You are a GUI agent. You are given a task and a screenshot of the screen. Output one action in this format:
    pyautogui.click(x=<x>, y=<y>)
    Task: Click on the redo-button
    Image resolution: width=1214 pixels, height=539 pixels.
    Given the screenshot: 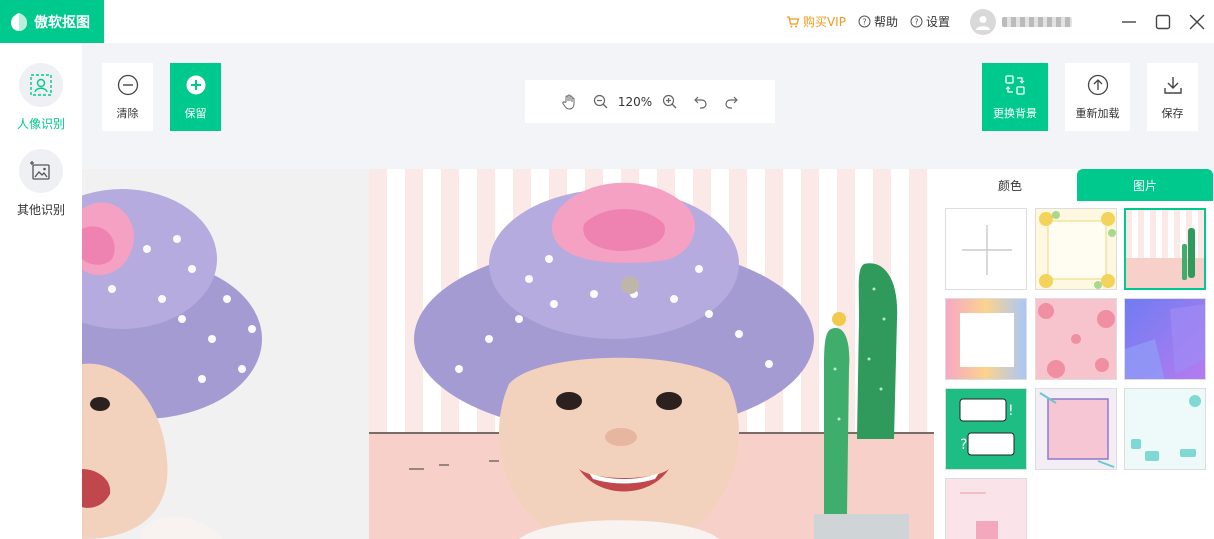 What is the action you would take?
    pyautogui.click(x=731, y=101)
    